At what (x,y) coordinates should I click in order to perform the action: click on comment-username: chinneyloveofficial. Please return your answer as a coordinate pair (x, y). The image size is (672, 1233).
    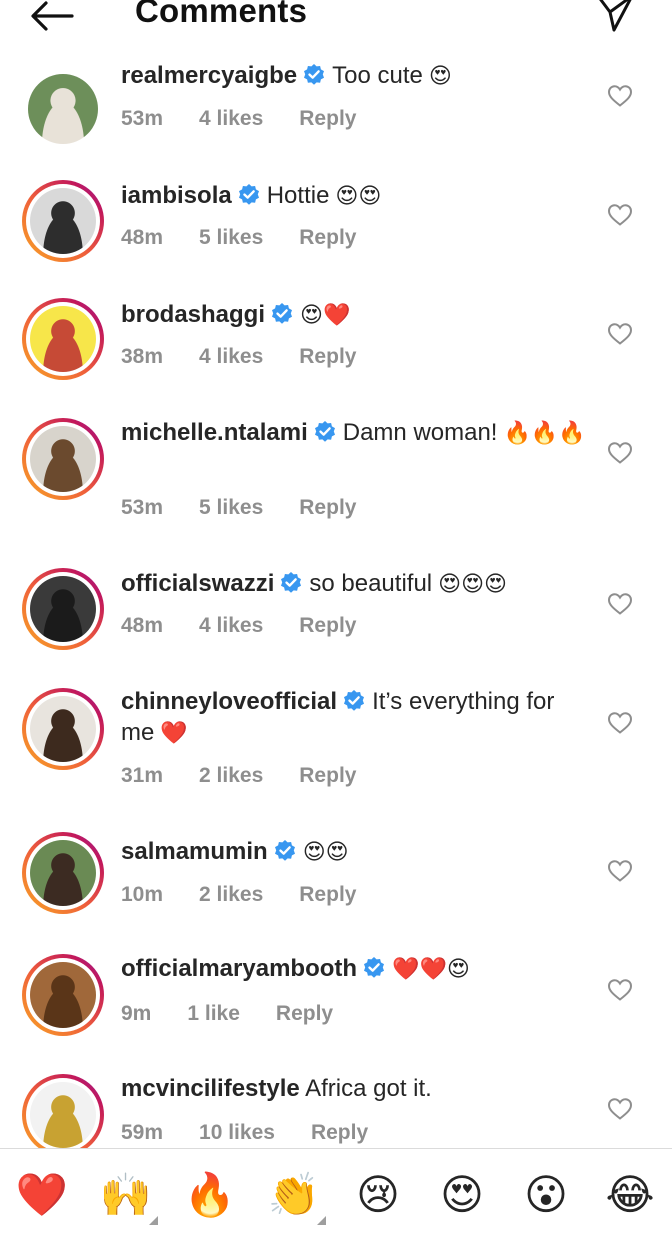
    Looking at the image, I should click on (229, 701).